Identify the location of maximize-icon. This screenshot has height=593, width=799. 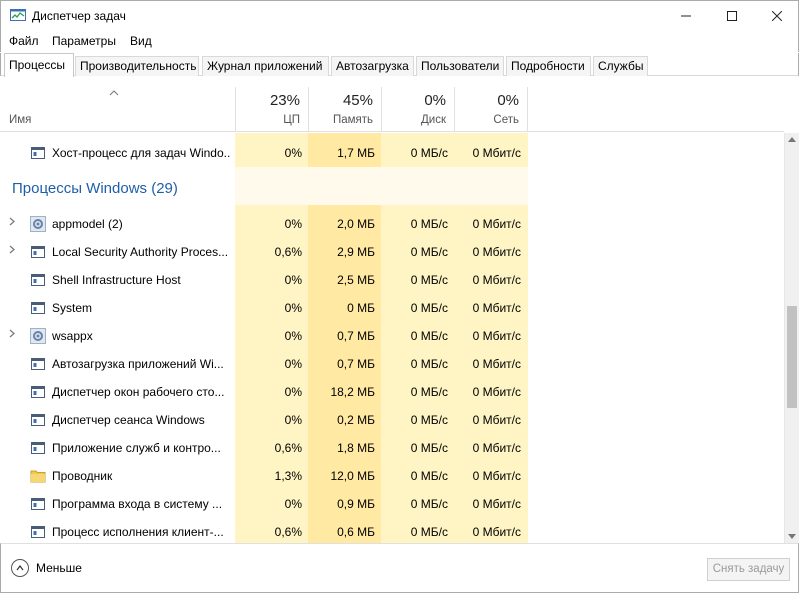
(732, 16).